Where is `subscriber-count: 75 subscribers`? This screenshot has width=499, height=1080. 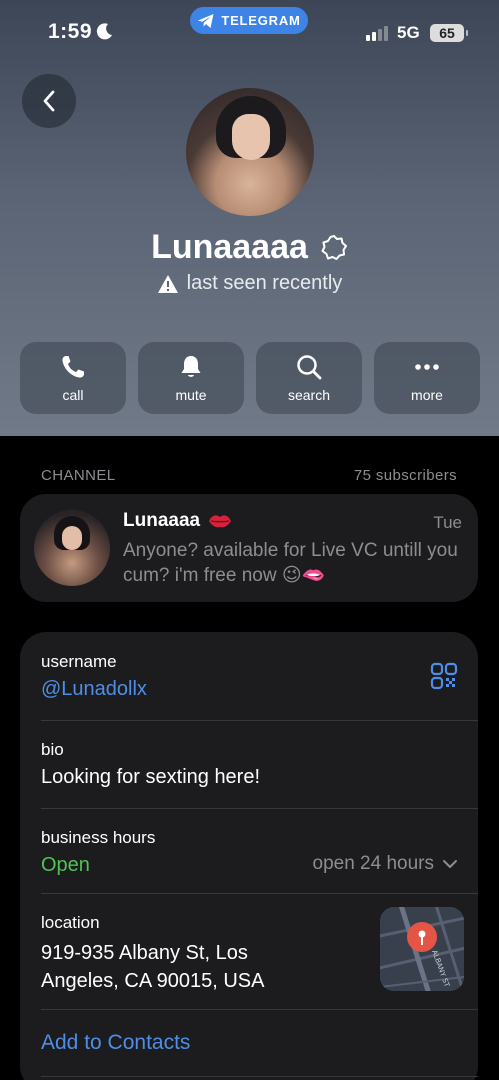
subscriber-count: 75 subscribers is located at coordinates (405, 475).